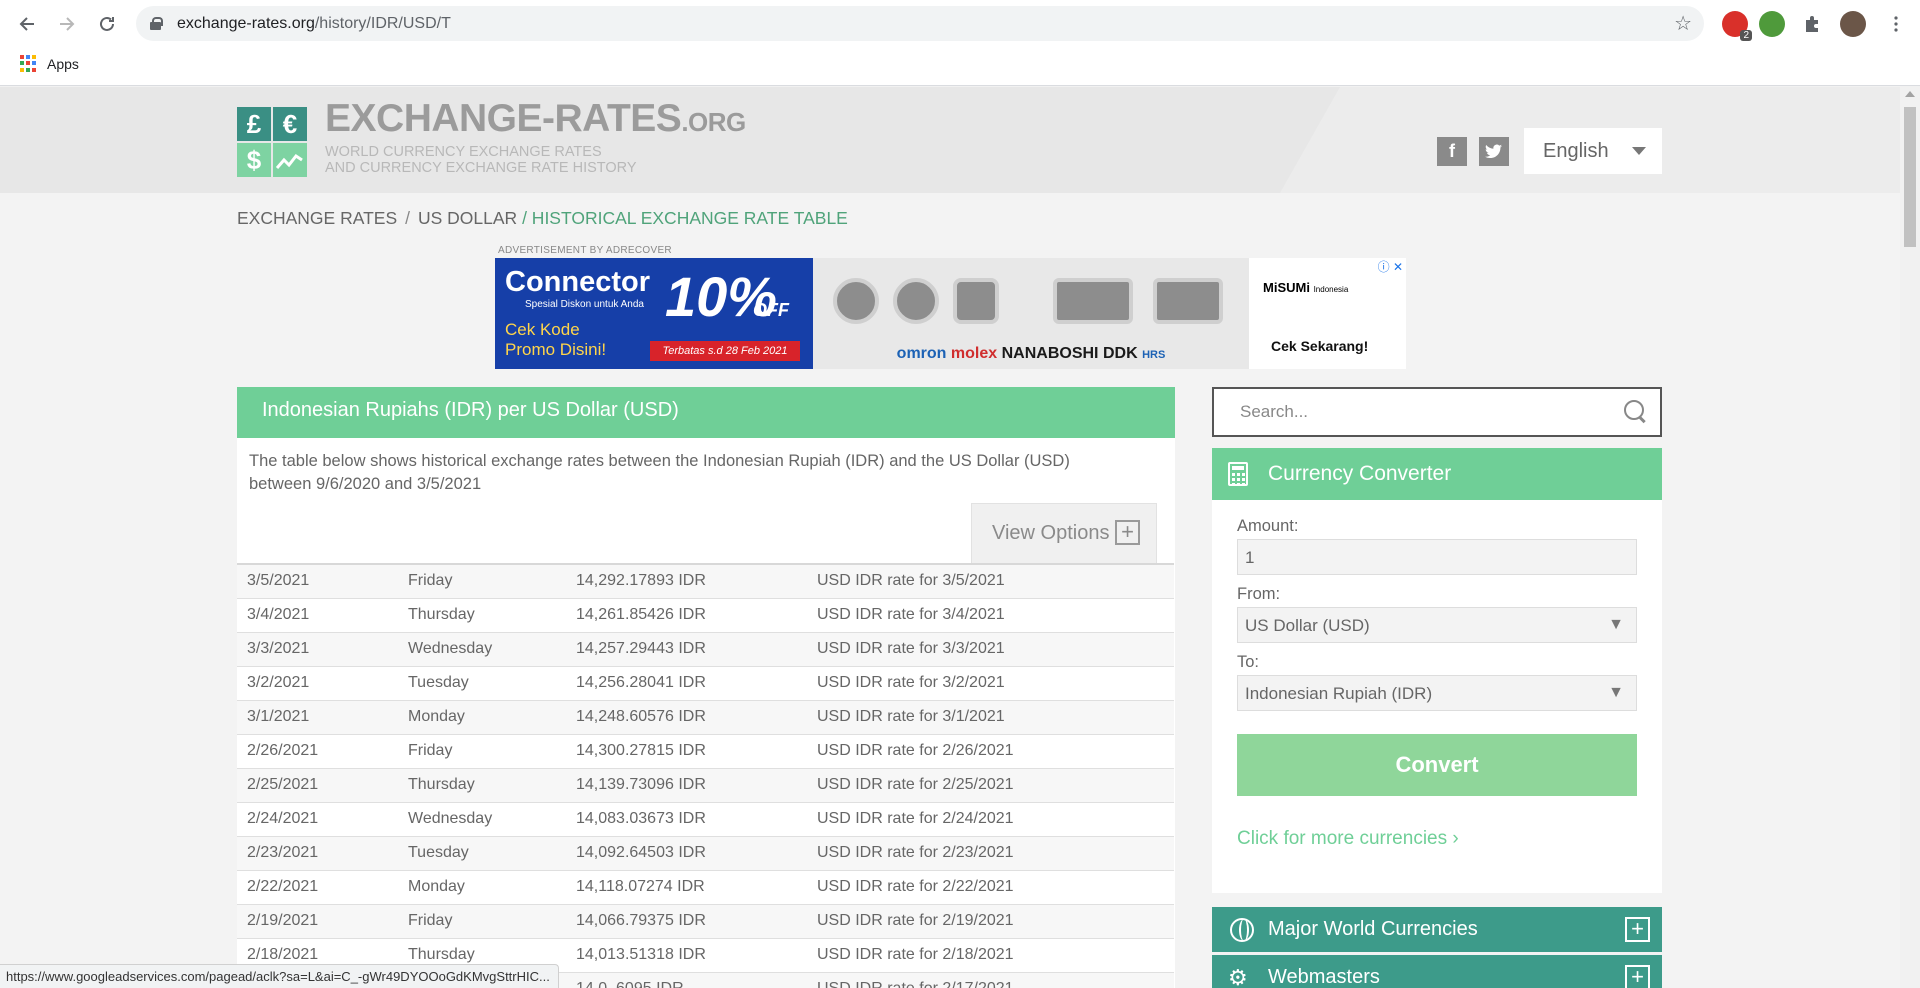 The width and height of the screenshot is (1920, 988). I want to click on row-rate-link: USD IDR rate for 2/22/2021, so click(990, 887).